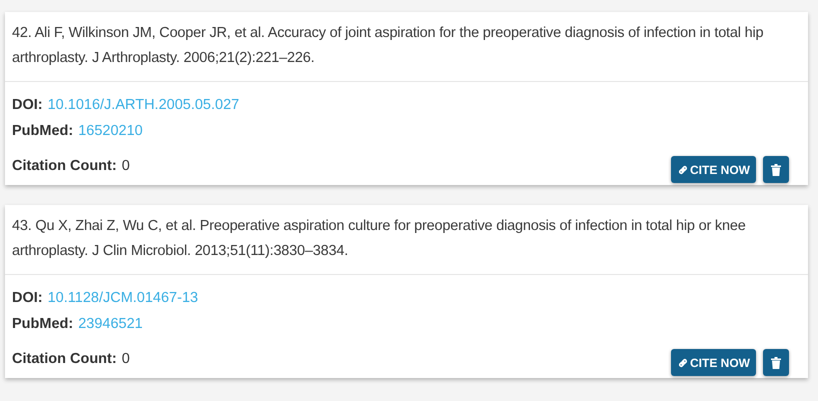 Image resolution: width=818 pixels, height=401 pixels. What do you see at coordinates (110, 324) in the screenshot?
I see `pubmed-link: 23946521` at bounding box center [110, 324].